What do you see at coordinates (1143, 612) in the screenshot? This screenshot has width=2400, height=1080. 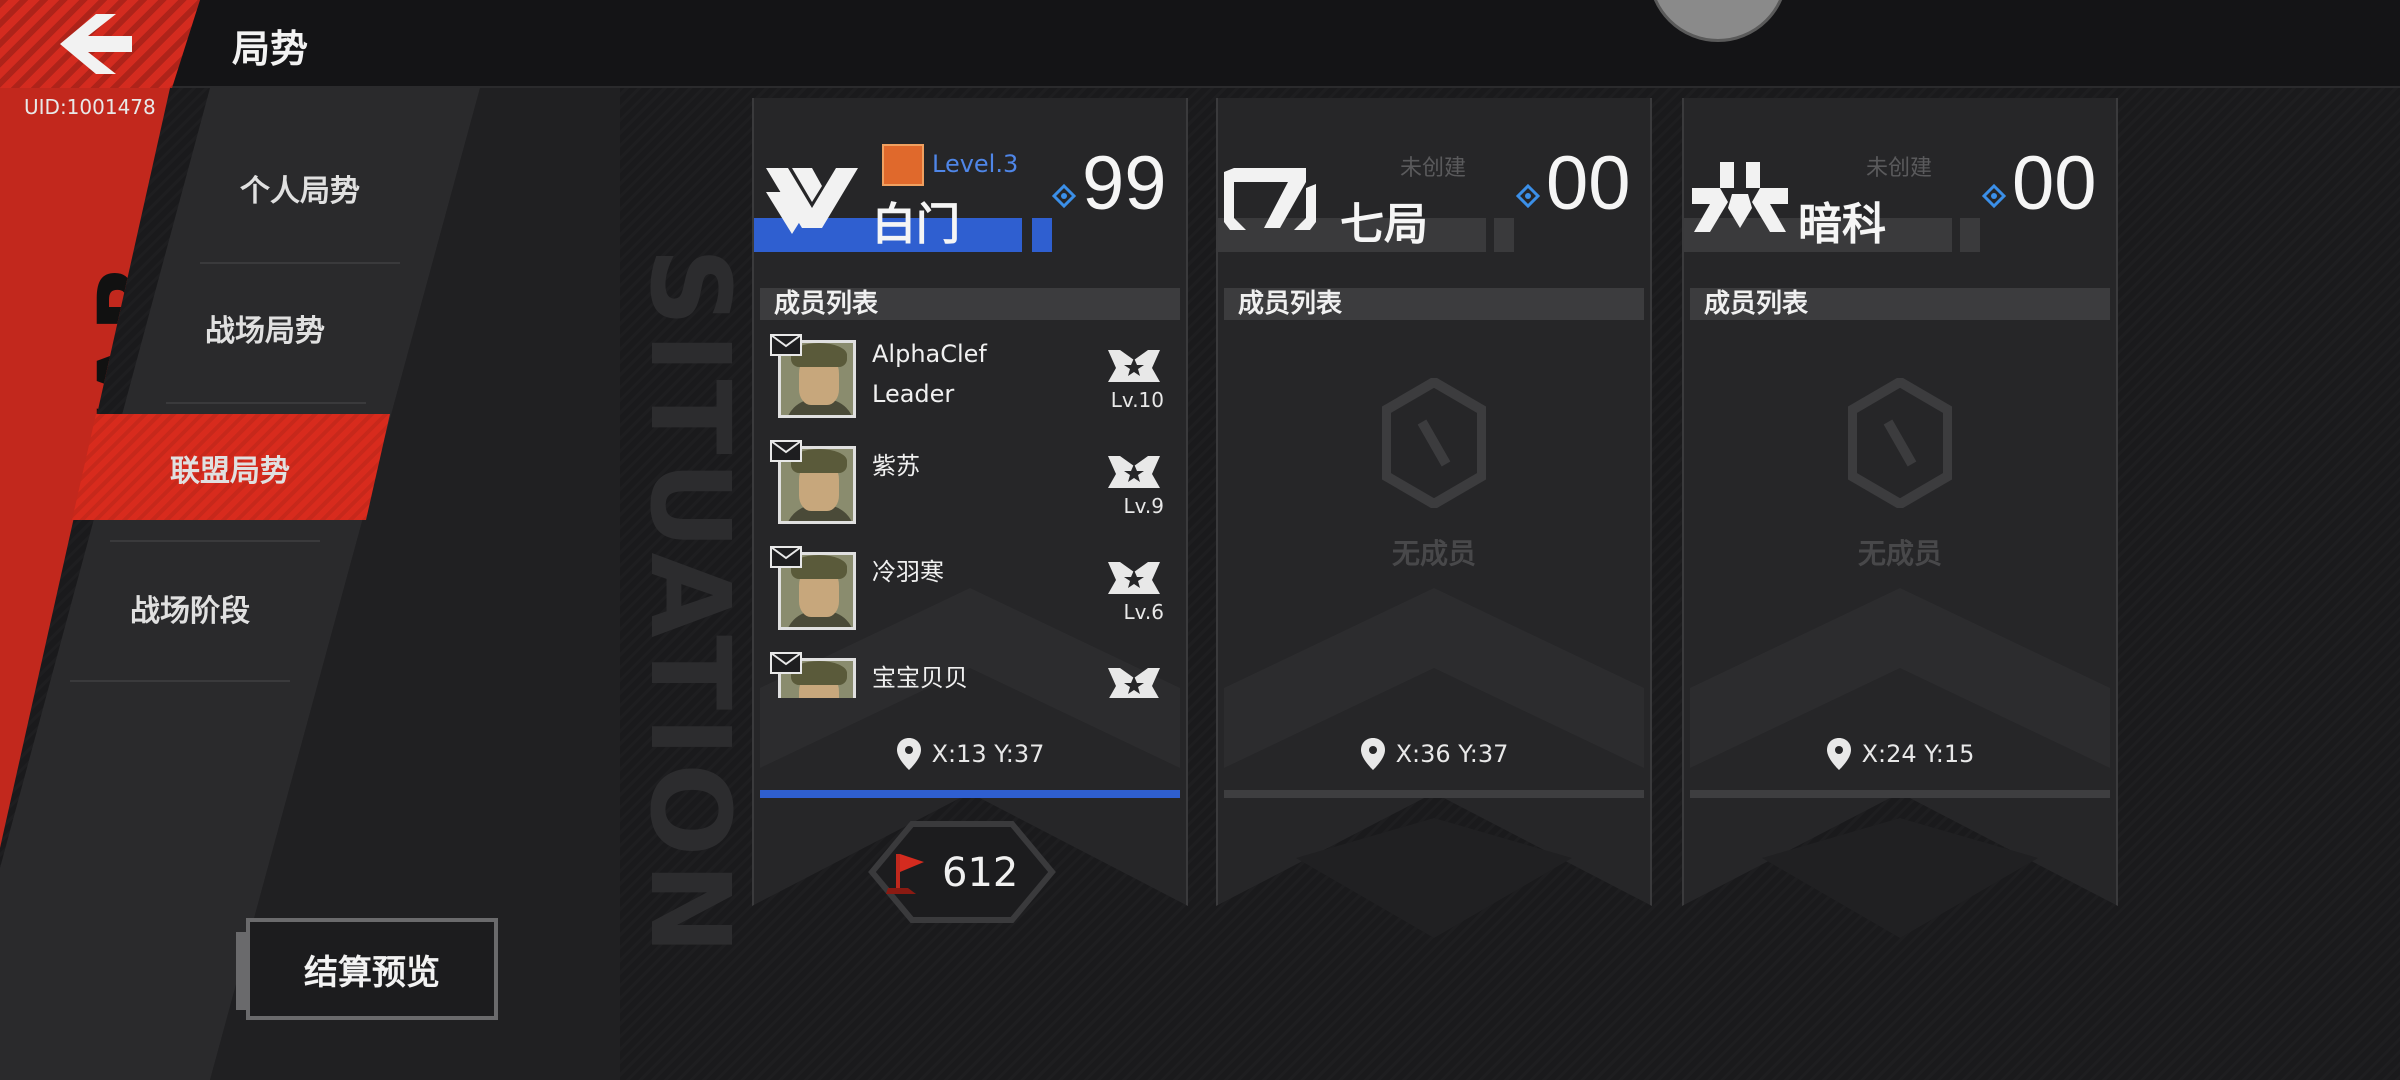 I see `member-level: Lv.6` at bounding box center [1143, 612].